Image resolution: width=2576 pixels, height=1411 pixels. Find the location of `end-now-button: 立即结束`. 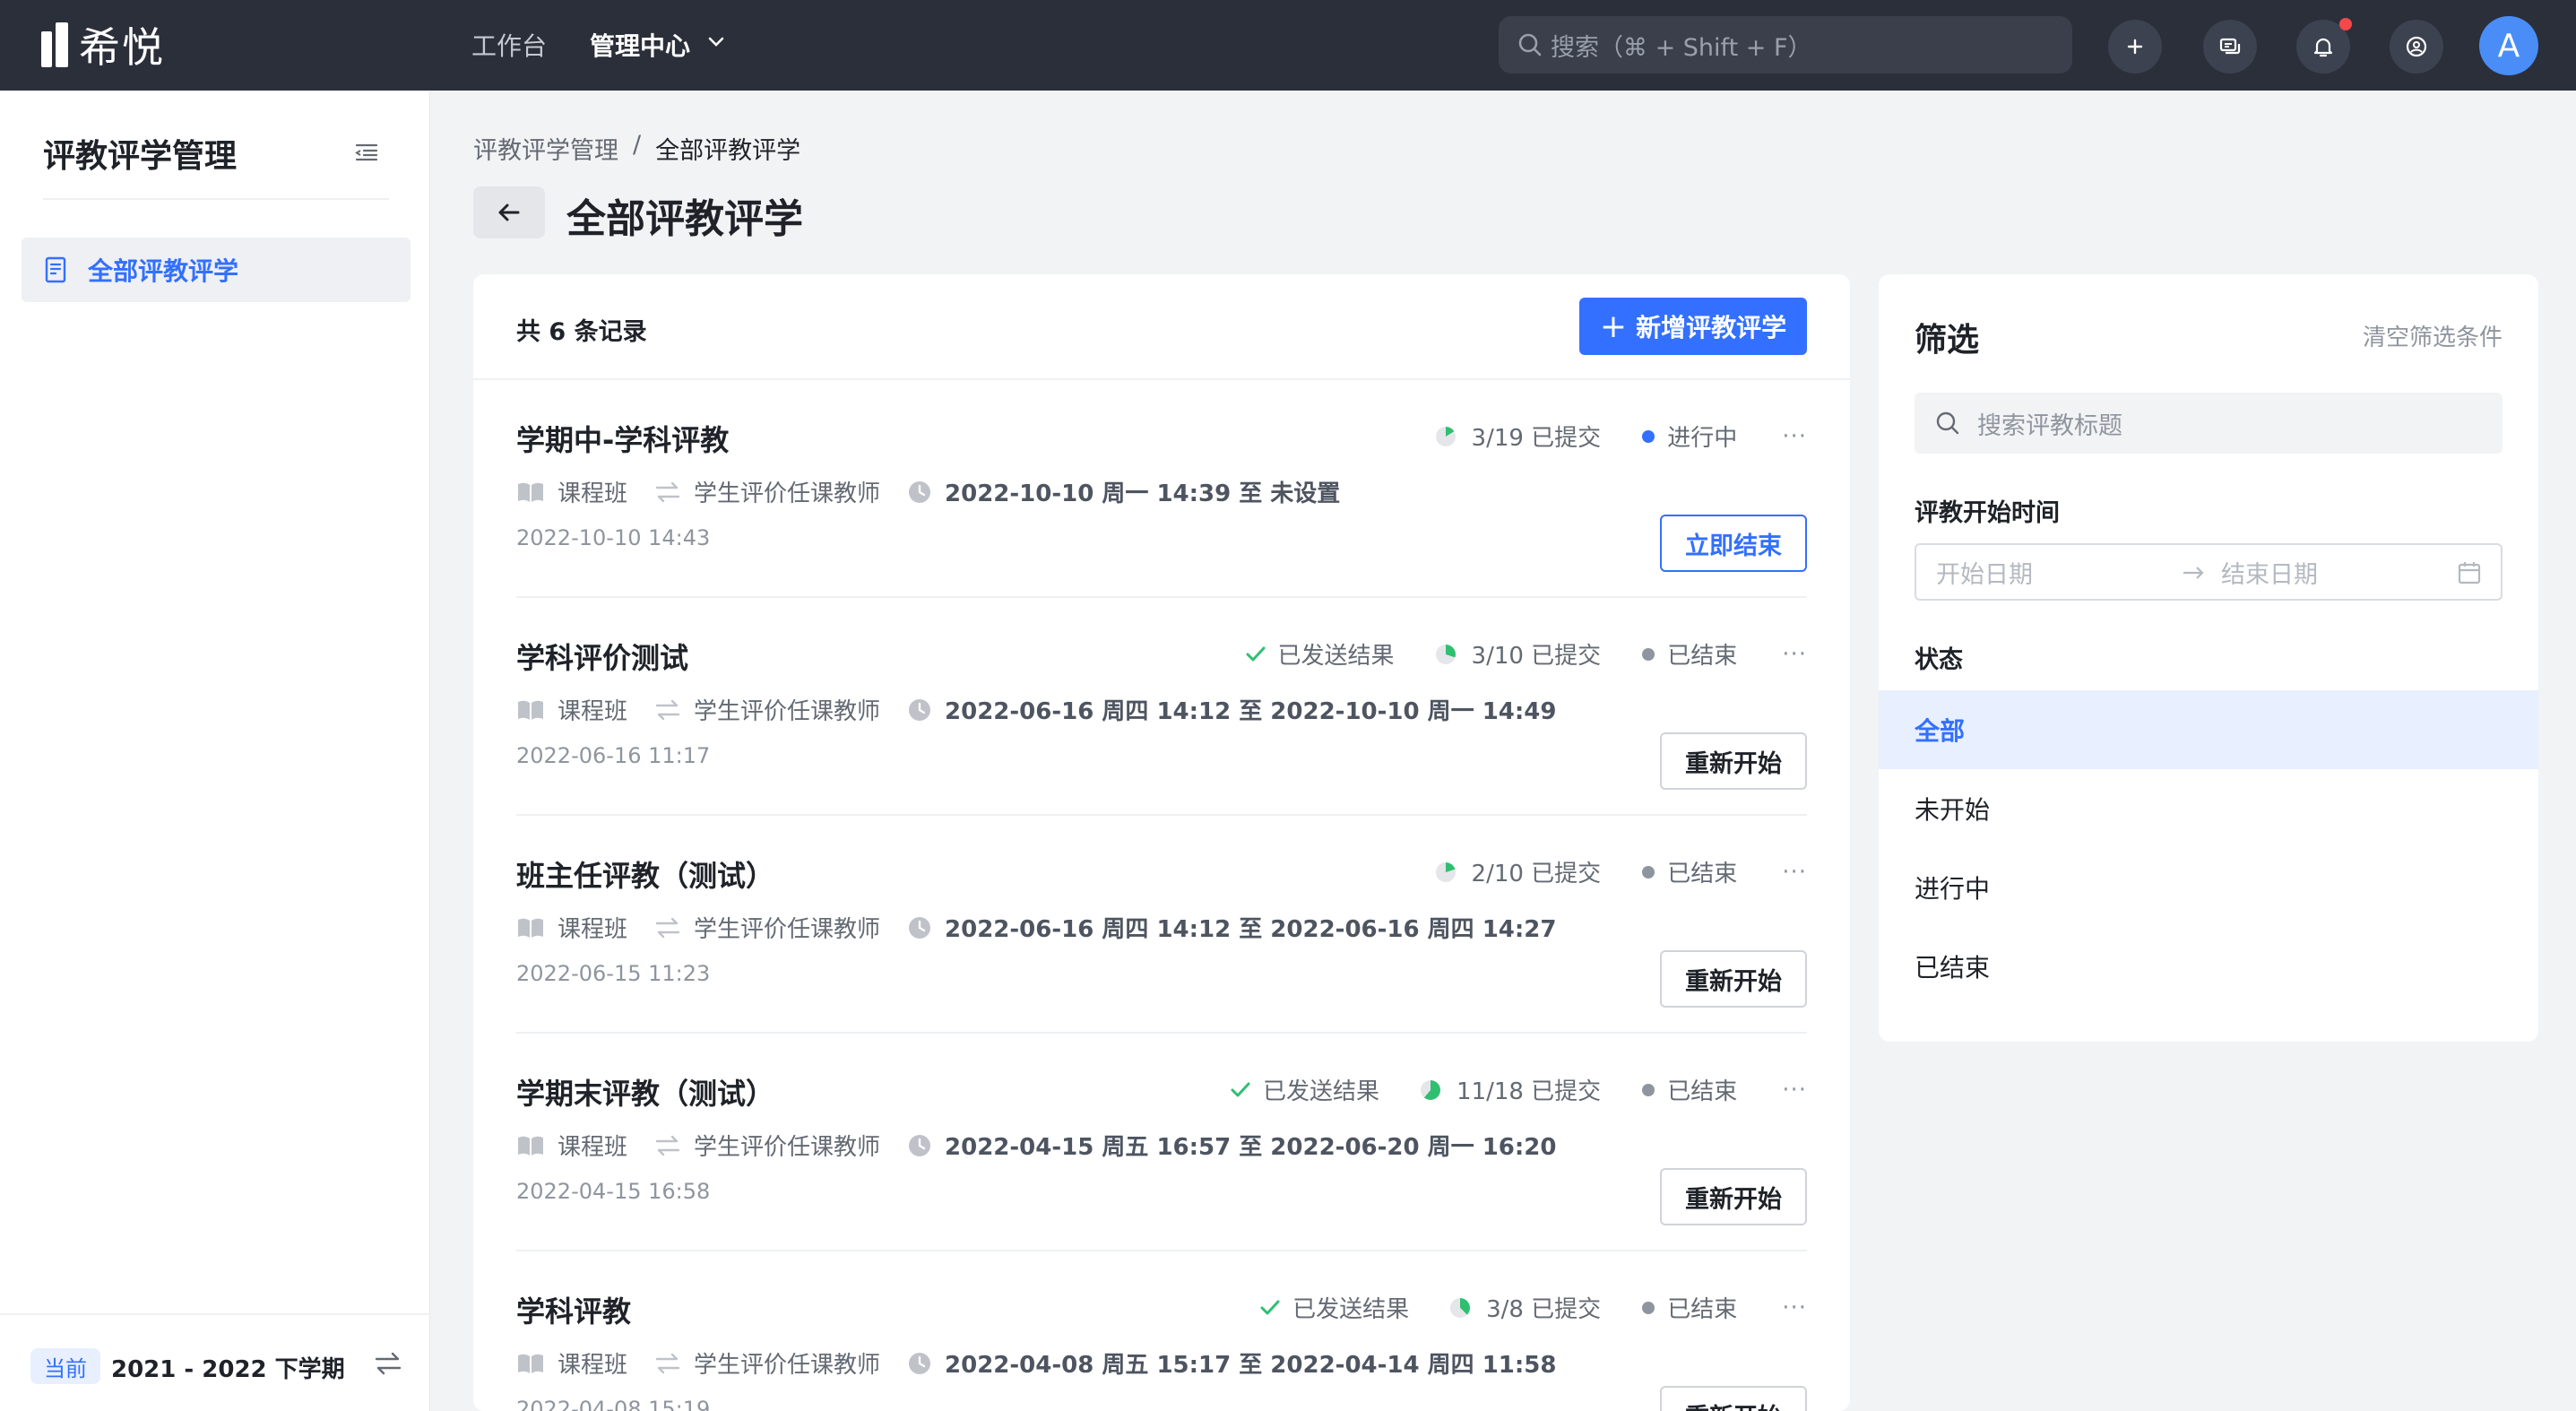

end-now-button: 立即结束 is located at coordinates (1733, 543).